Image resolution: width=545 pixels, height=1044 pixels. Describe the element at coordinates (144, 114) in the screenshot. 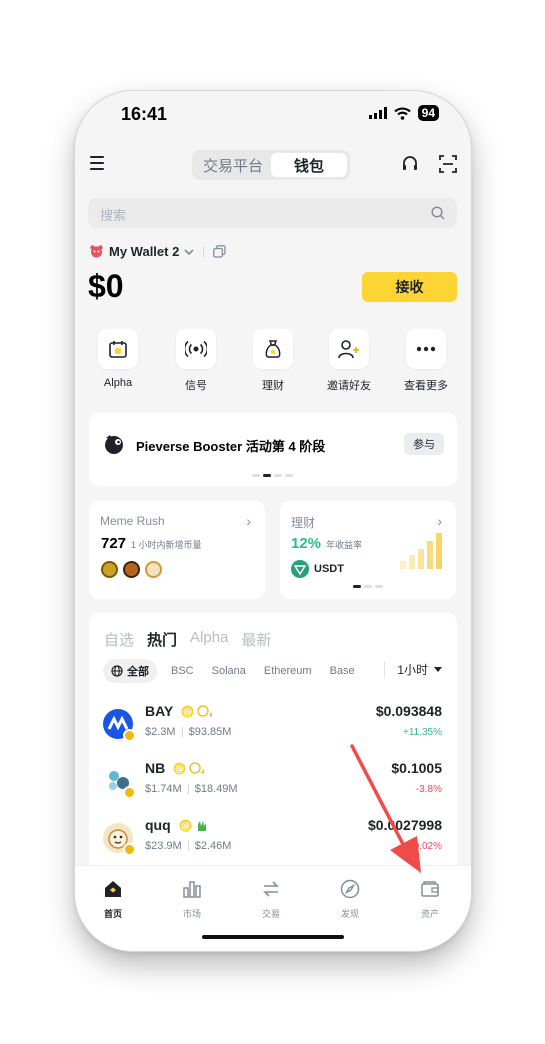

I see `status-time: 16:41` at that location.